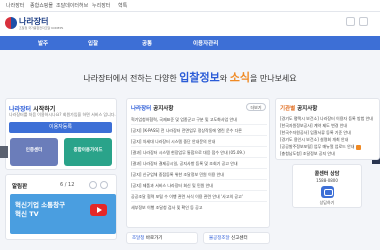 Image resolution: width=380 pixels, height=250 pixels. Describe the element at coordinates (11, 23) in the screenshot. I see `logo-icon` at that location.